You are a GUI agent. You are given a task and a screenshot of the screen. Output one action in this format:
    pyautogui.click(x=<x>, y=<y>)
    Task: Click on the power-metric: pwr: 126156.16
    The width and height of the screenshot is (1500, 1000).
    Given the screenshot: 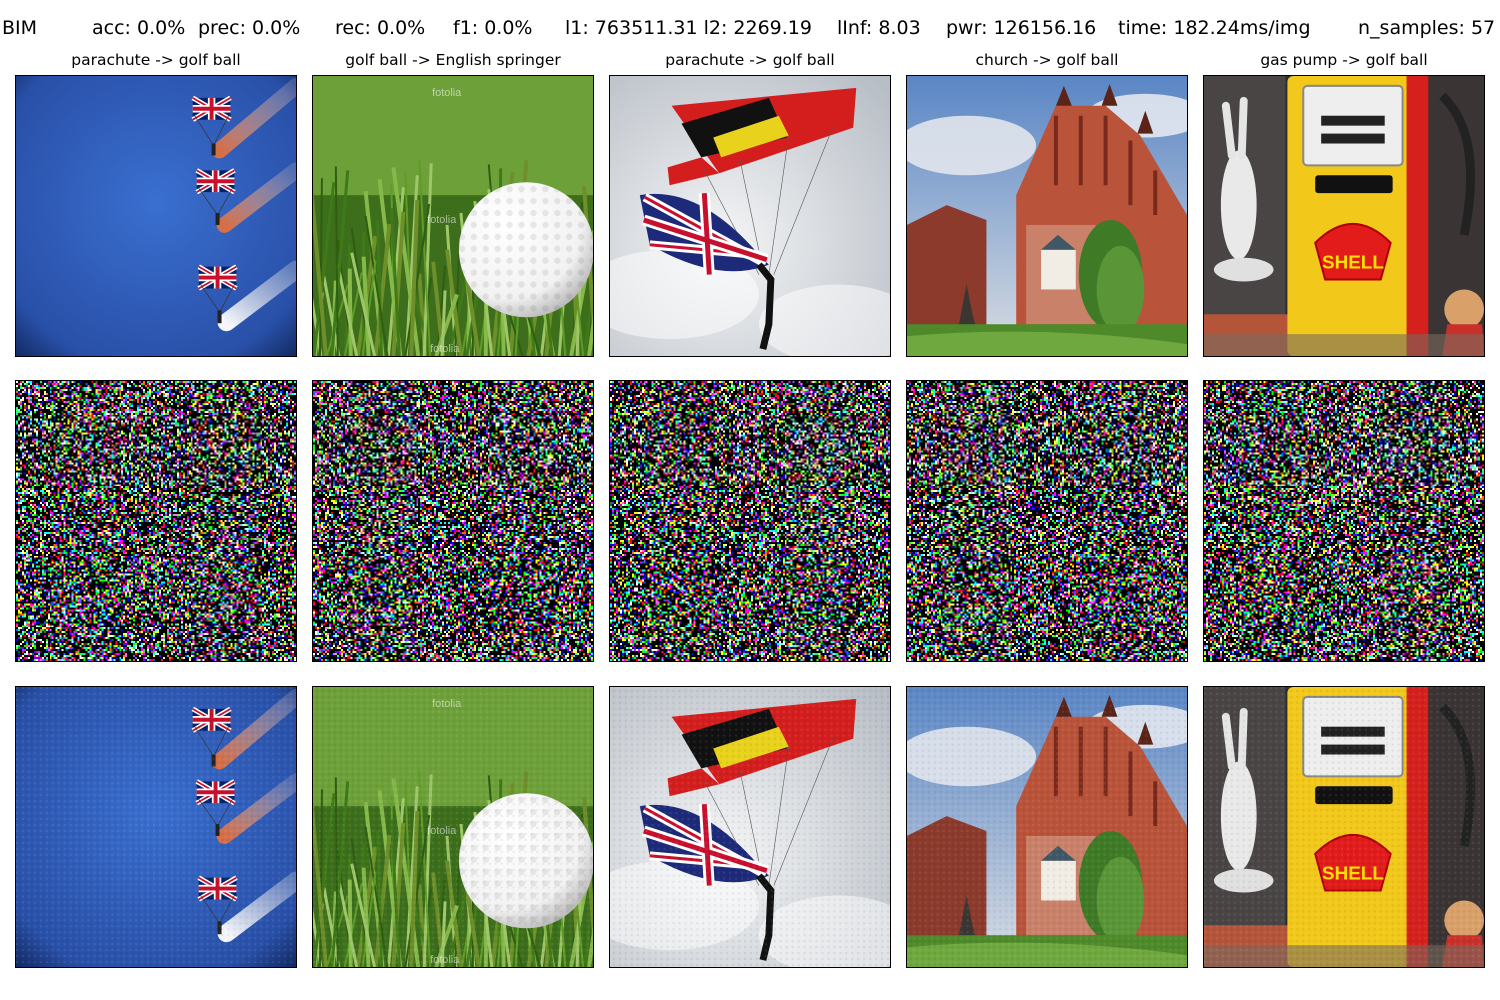 What is the action you would take?
    pyautogui.click(x=1021, y=28)
    